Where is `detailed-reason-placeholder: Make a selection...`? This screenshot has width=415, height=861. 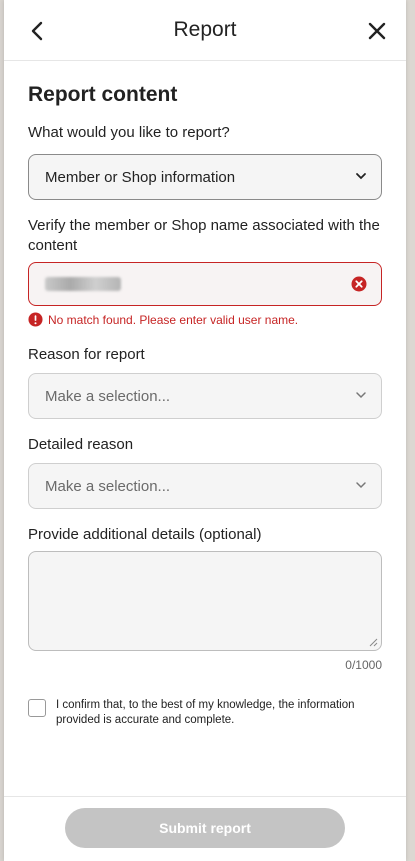
detailed-reason-placeholder: Make a selection... is located at coordinates (108, 486).